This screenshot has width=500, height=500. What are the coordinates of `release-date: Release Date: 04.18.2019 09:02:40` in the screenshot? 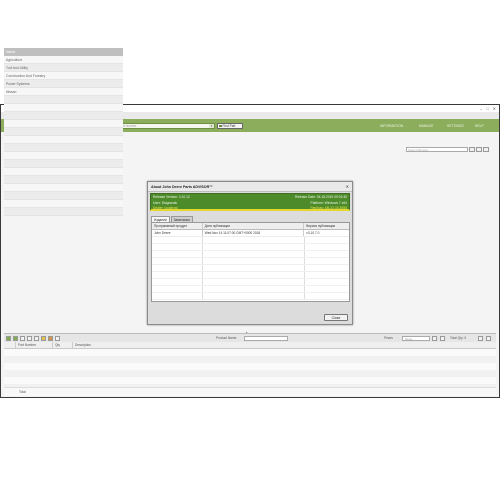 It's located at (320, 197).